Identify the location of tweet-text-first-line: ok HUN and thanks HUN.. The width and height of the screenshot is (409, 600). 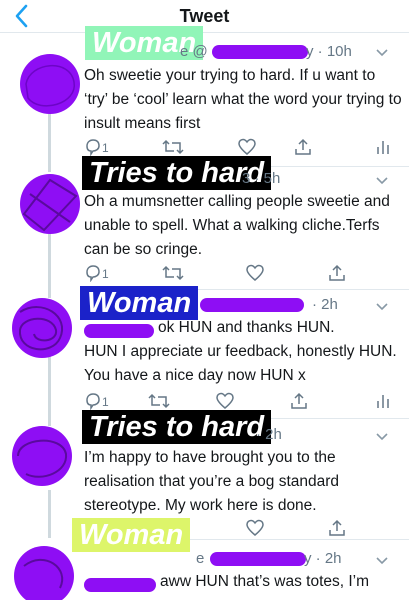
(246, 327).